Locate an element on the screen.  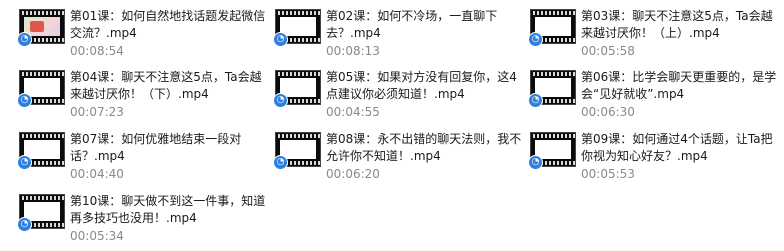
file-duration: 00:04:55 is located at coordinates (353, 112).